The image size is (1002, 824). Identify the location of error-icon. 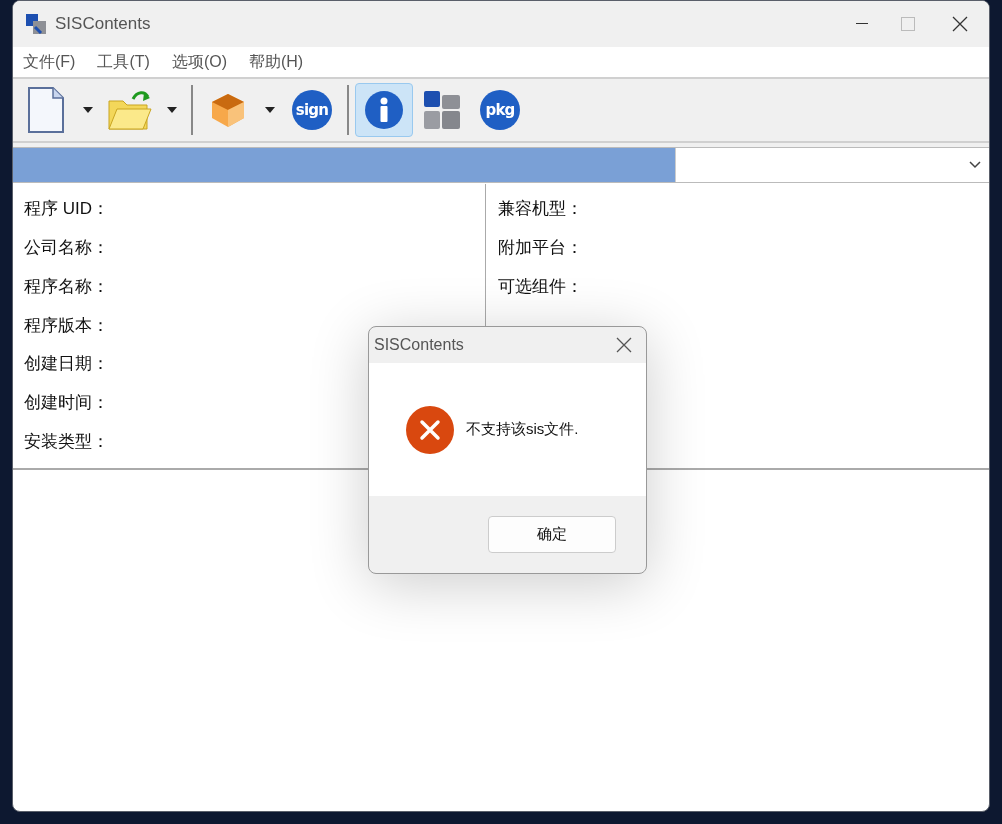
(430, 429).